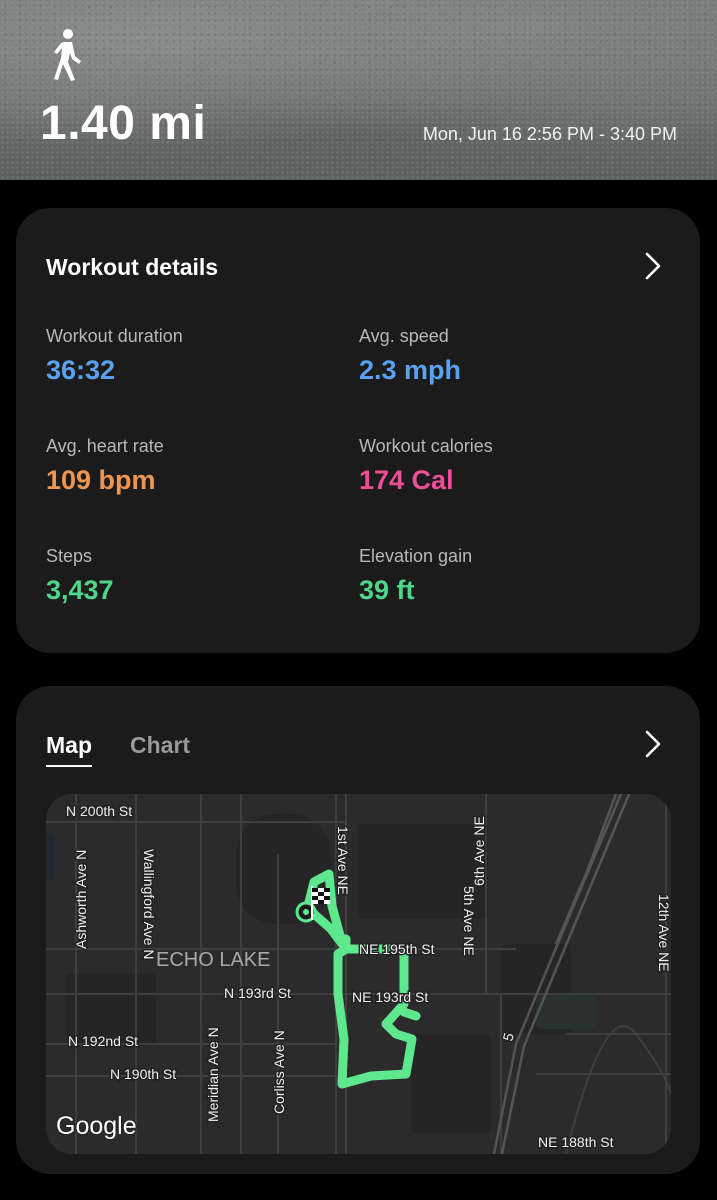 This screenshot has width=717, height=1200. Describe the element at coordinates (390, 997) in the screenshot. I see `street-label: NE 193rd St` at that location.